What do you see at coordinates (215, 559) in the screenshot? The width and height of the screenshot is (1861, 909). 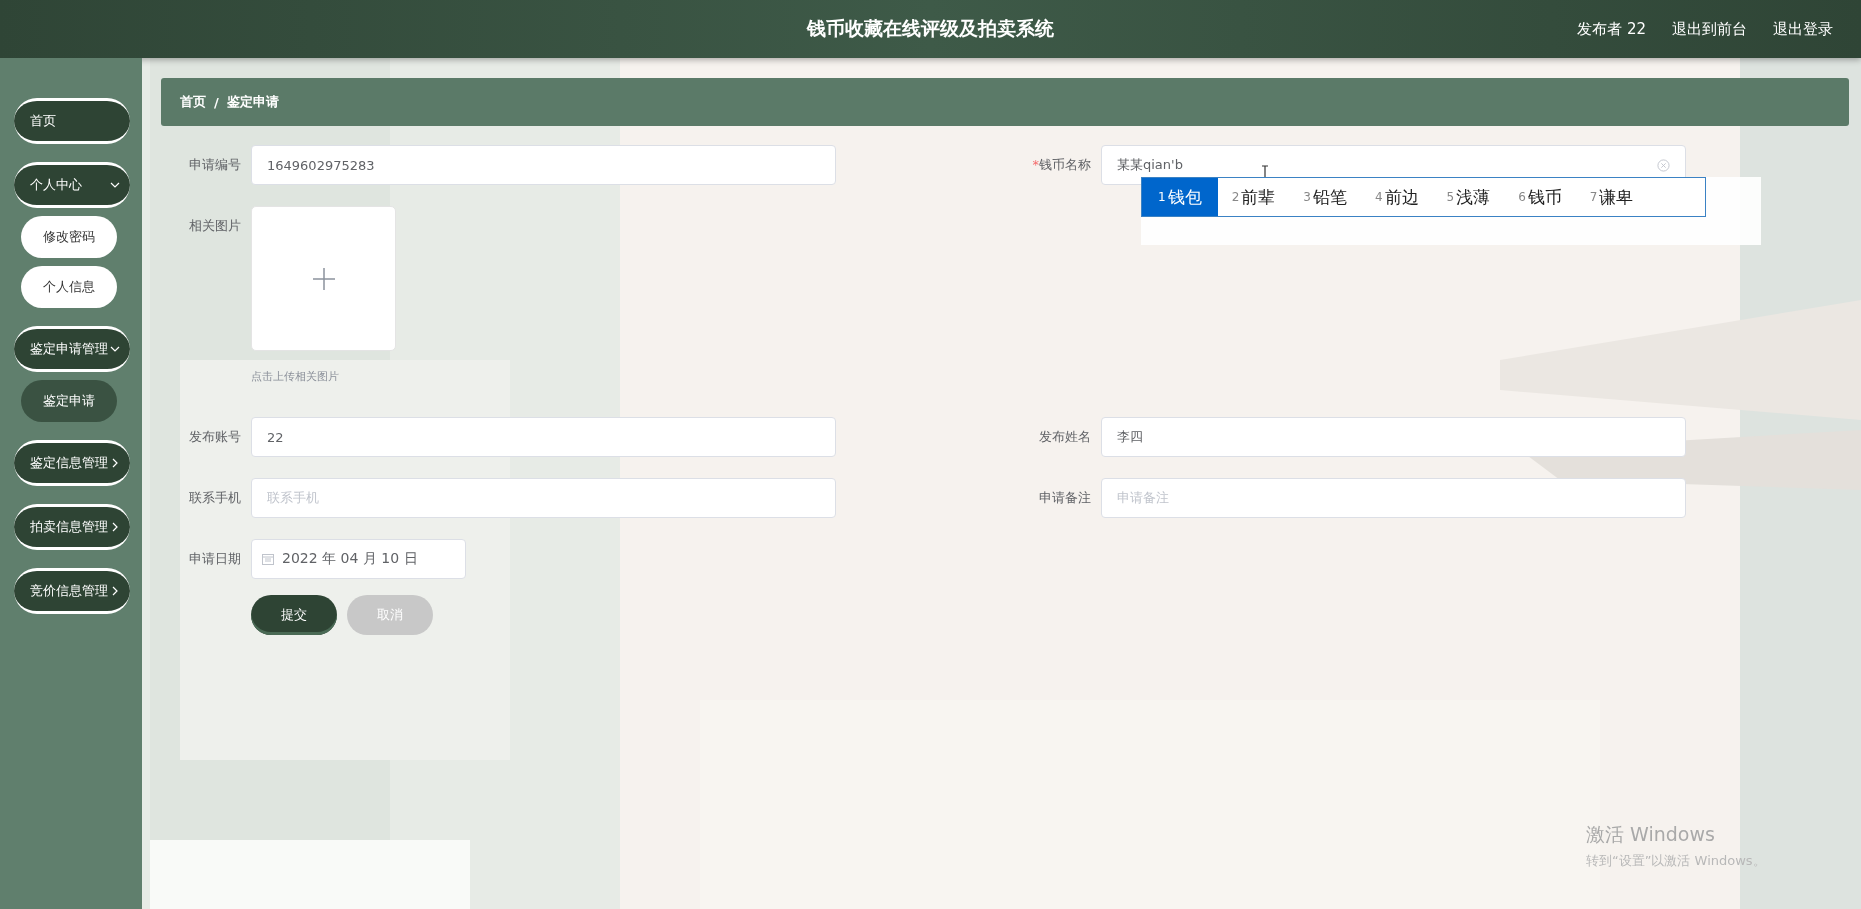 I see `field-label: 申请日期` at bounding box center [215, 559].